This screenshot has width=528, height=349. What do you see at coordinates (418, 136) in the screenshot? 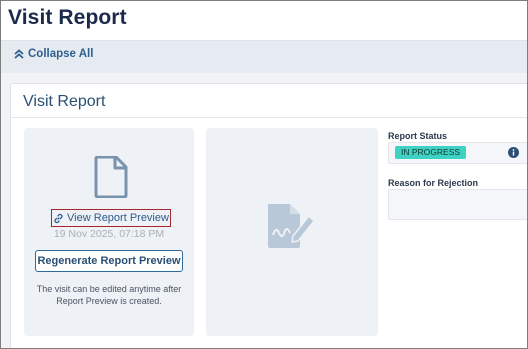
I see `report-status-label: Report Status` at bounding box center [418, 136].